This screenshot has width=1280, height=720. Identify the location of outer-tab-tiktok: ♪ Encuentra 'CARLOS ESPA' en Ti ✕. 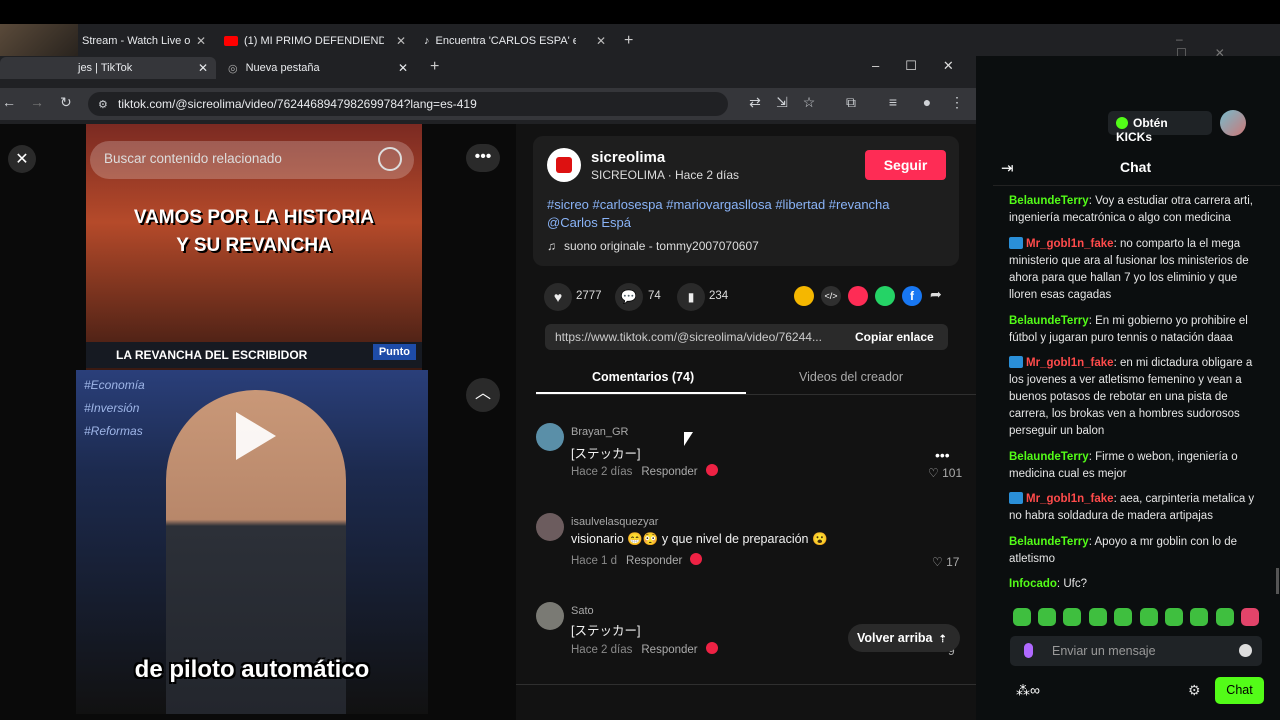
(515, 41).